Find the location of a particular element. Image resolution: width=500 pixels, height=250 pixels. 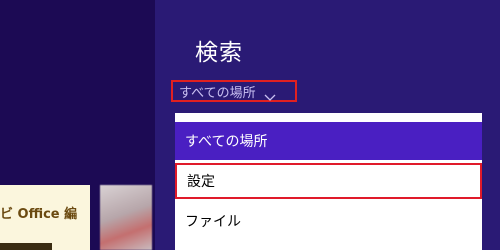

dropdown-top-padding is located at coordinates (328, 117).